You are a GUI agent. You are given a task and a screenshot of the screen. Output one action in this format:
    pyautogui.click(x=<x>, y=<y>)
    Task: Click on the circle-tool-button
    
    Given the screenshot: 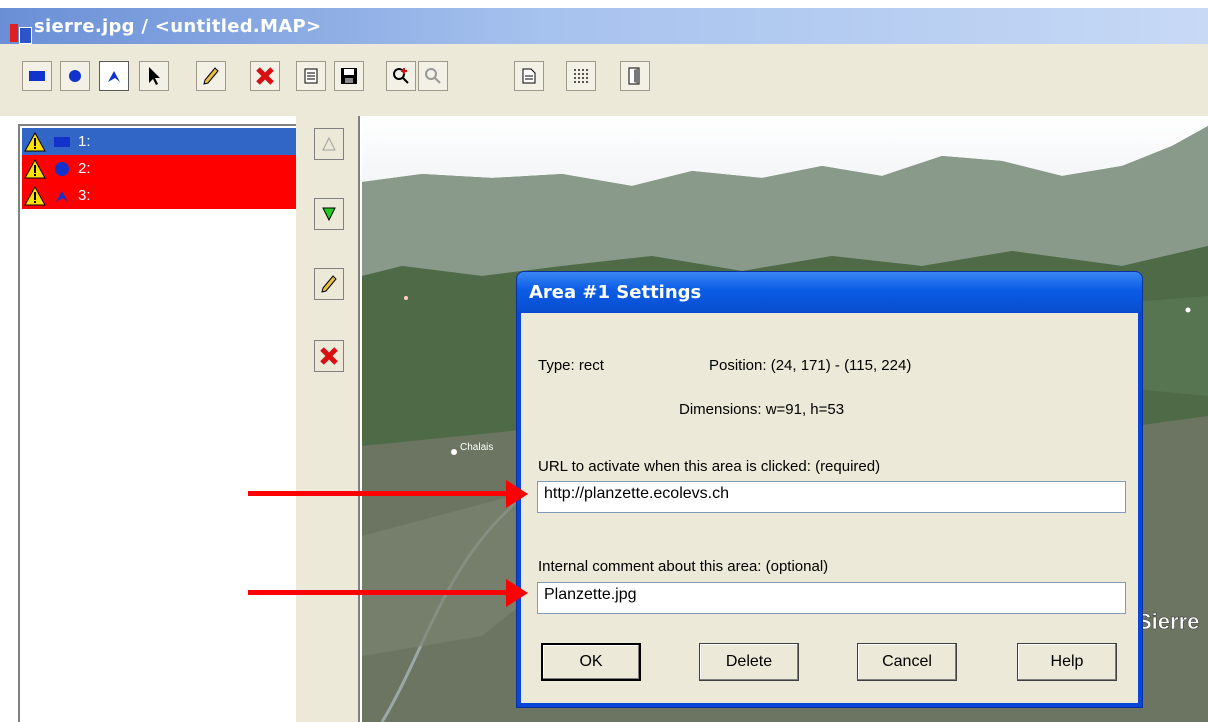 What is the action you would take?
    pyautogui.click(x=75, y=76)
    